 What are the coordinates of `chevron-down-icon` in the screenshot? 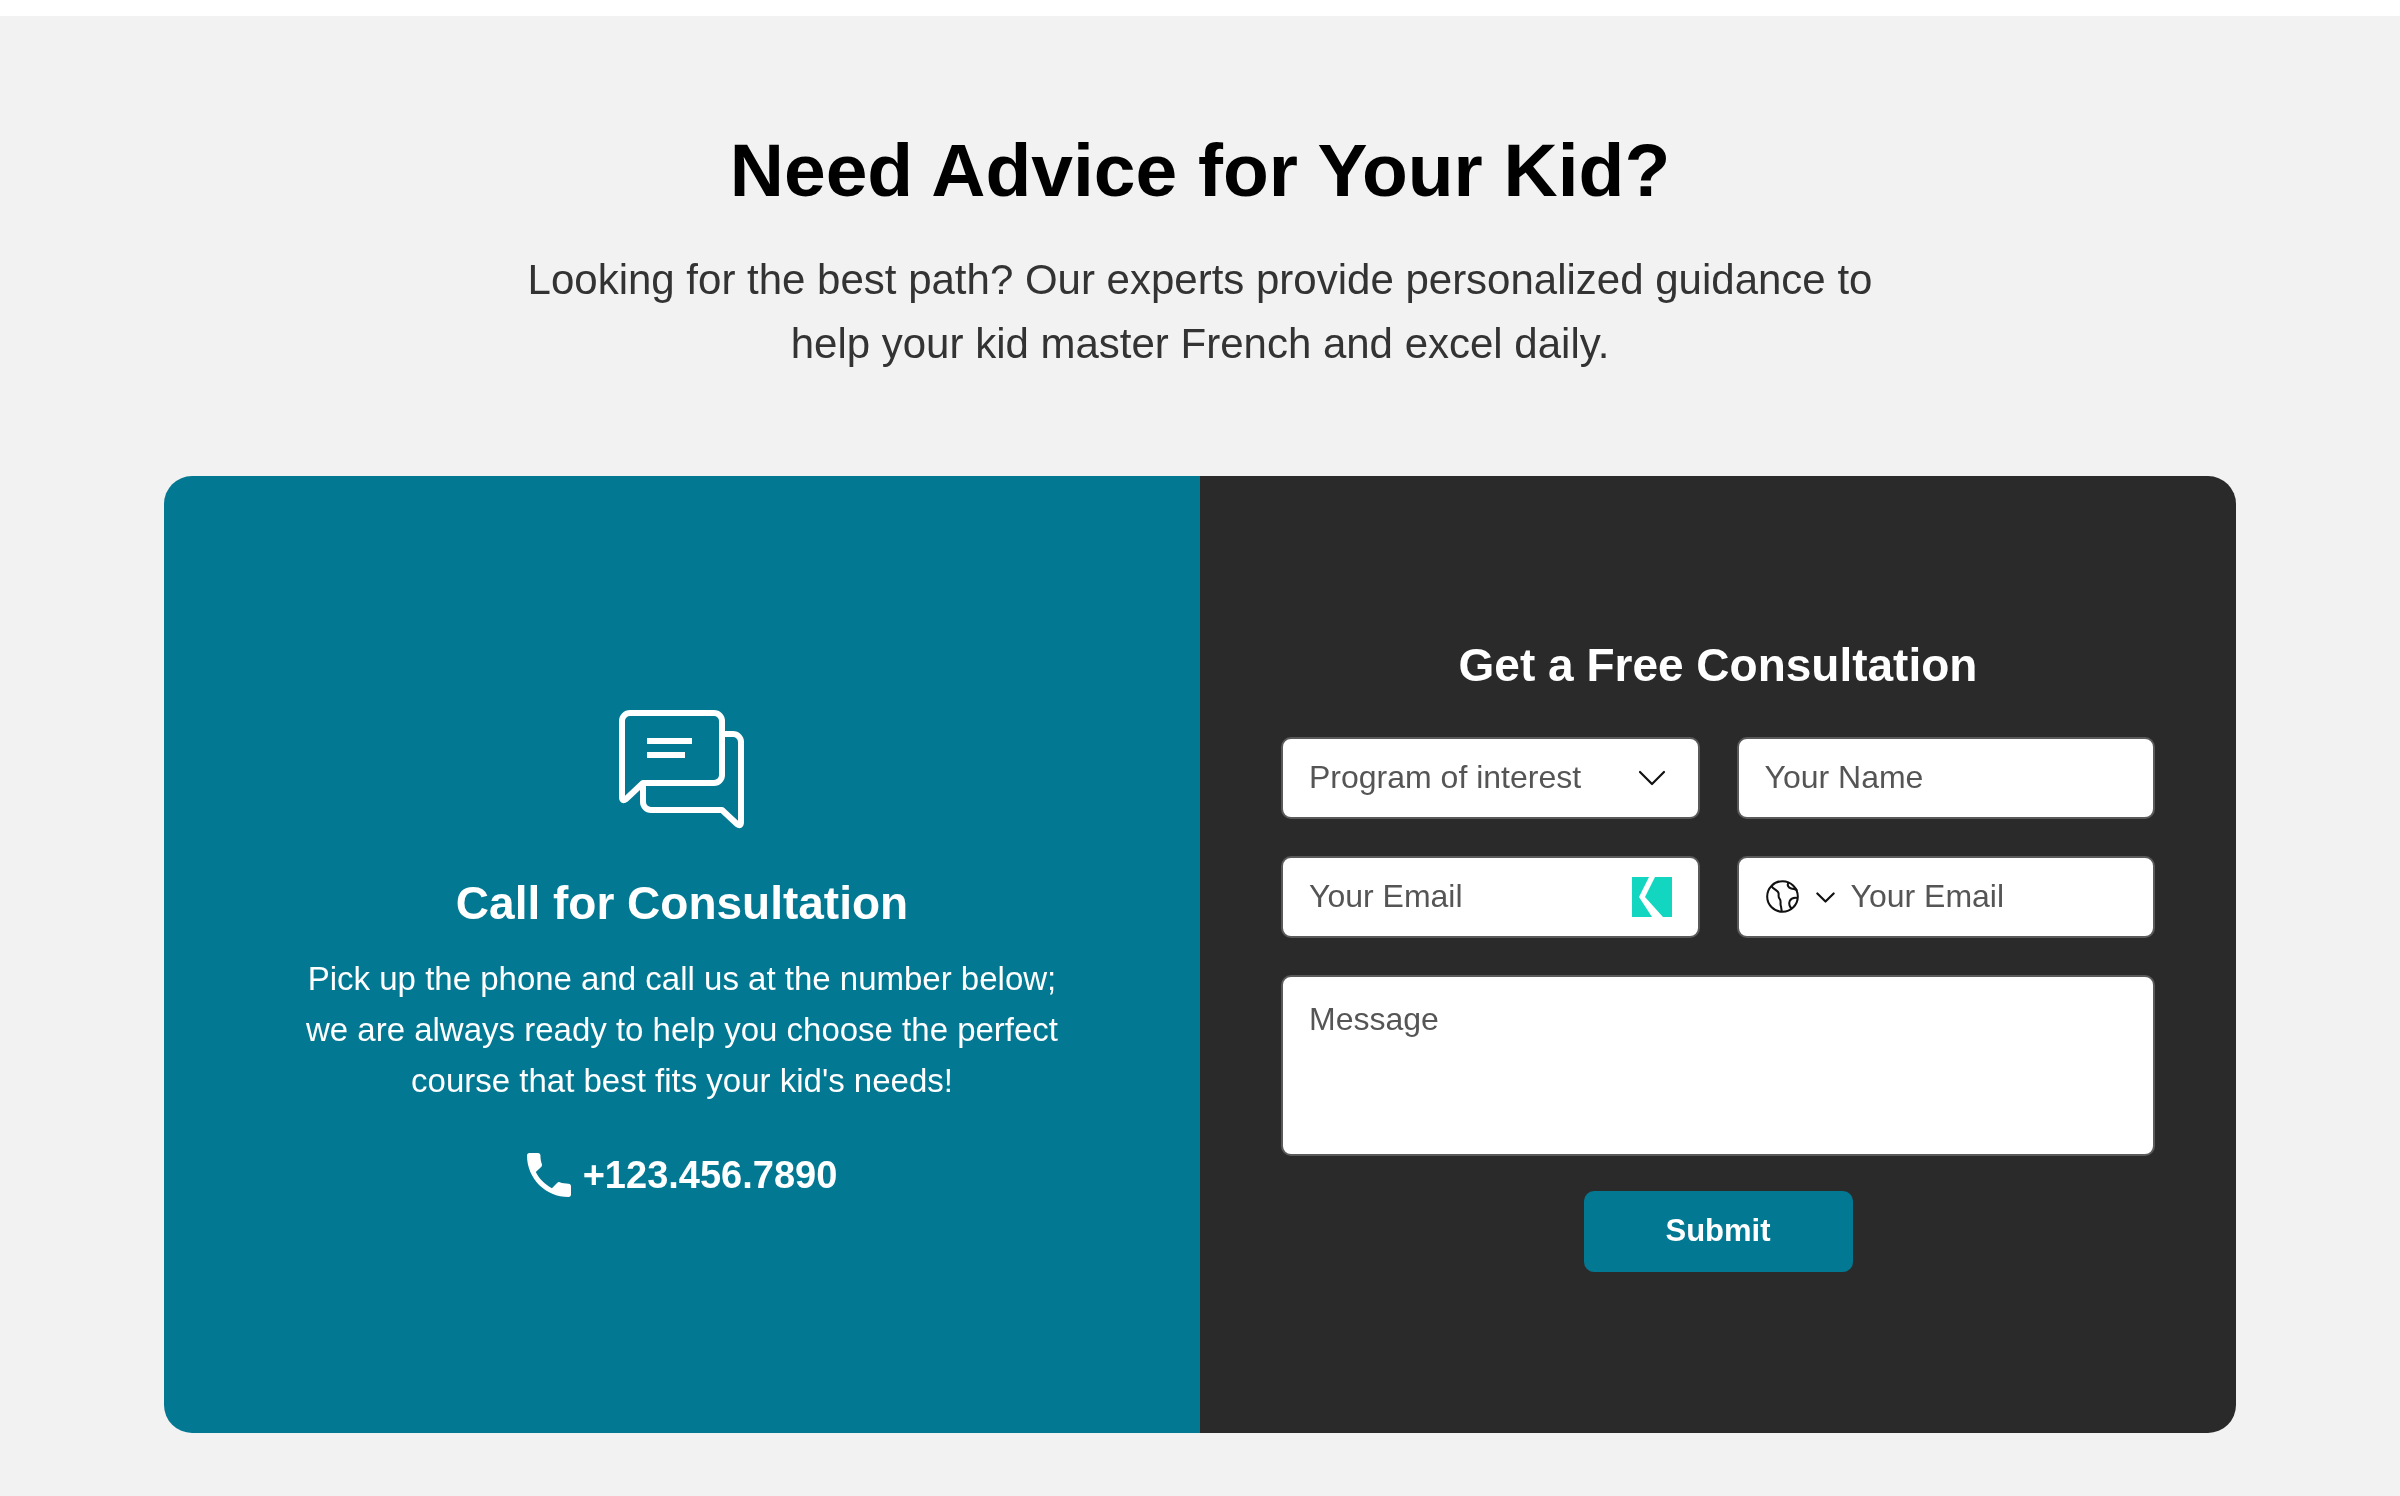 It's located at (1825, 897).